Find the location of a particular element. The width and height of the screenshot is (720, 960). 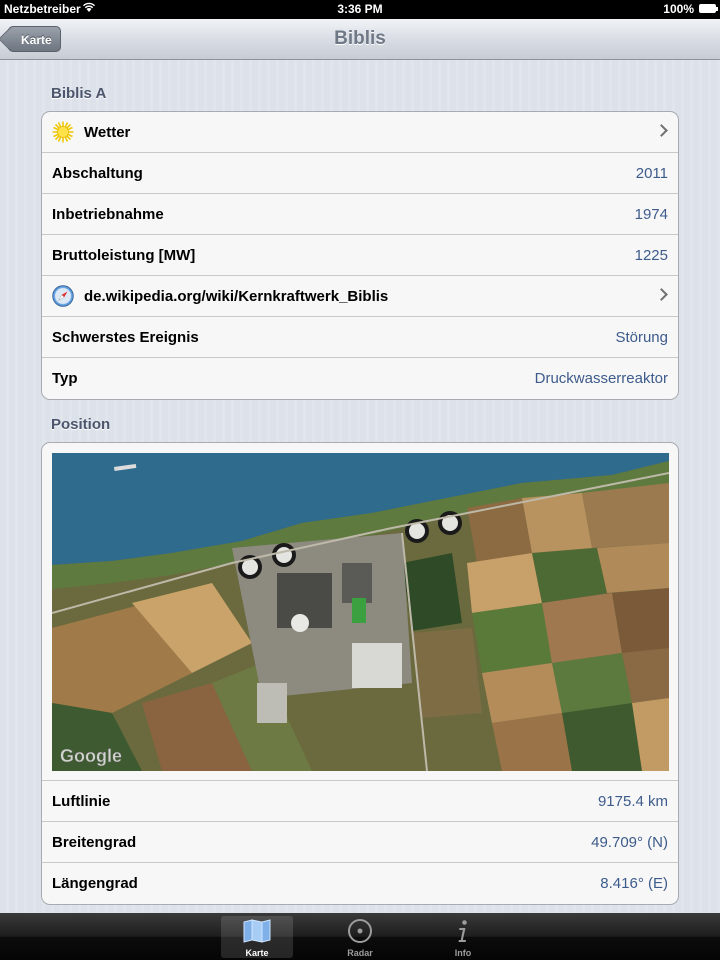

navigation-bar: Biblis Karte is located at coordinates (360, 39).